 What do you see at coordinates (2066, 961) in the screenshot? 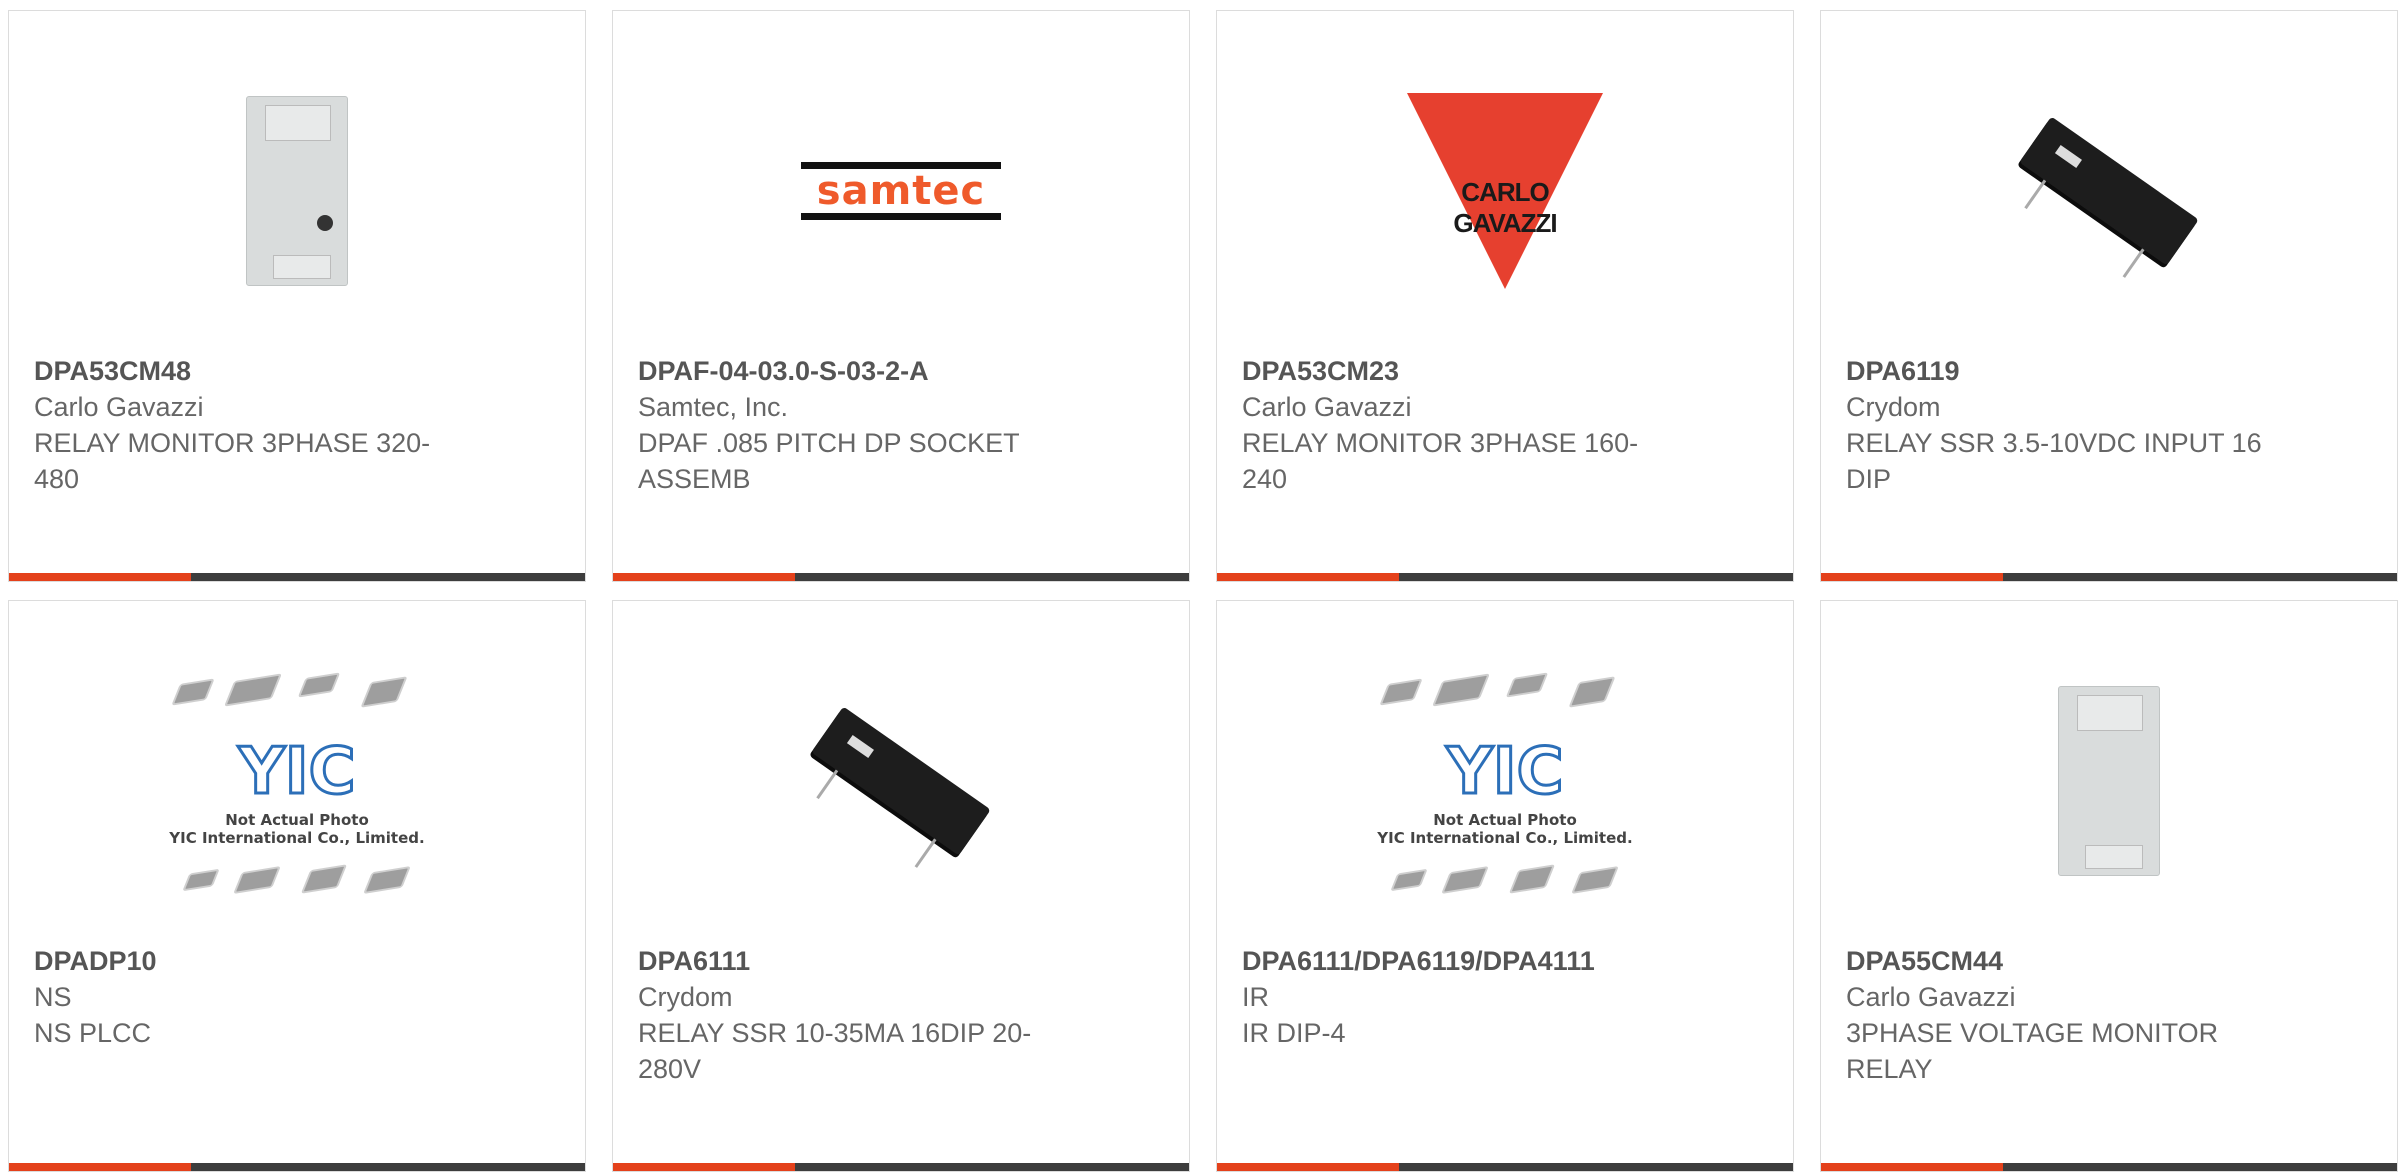
I see `part-number-link: DPA55CM44` at bounding box center [2066, 961].